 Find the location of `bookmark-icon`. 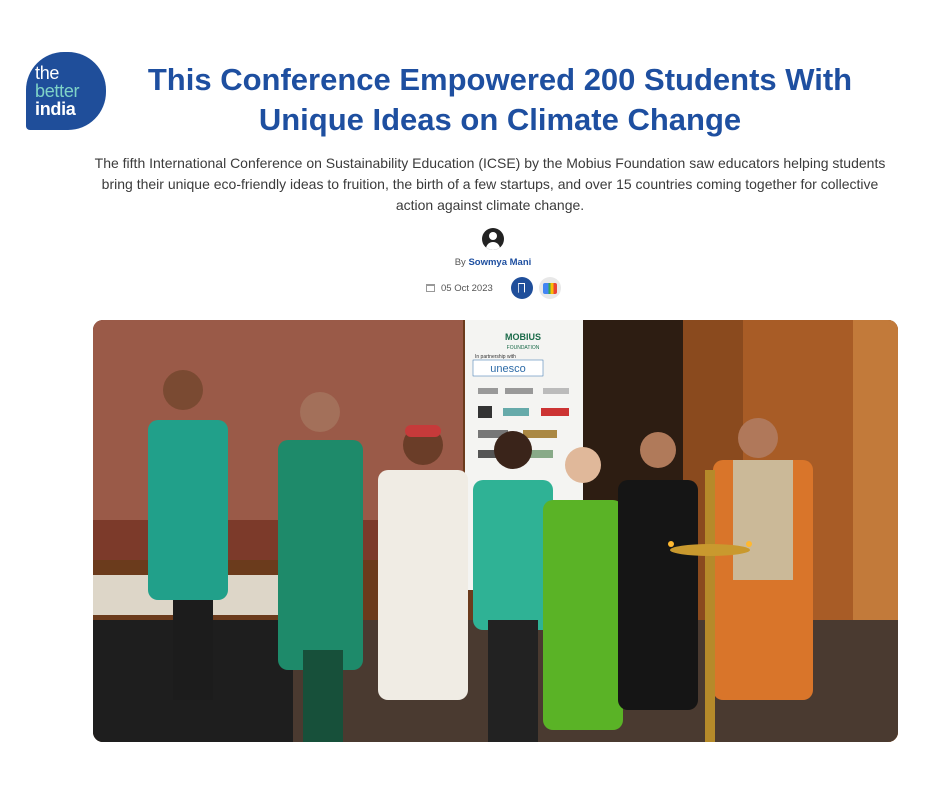

bookmark-icon is located at coordinates (522, 288).